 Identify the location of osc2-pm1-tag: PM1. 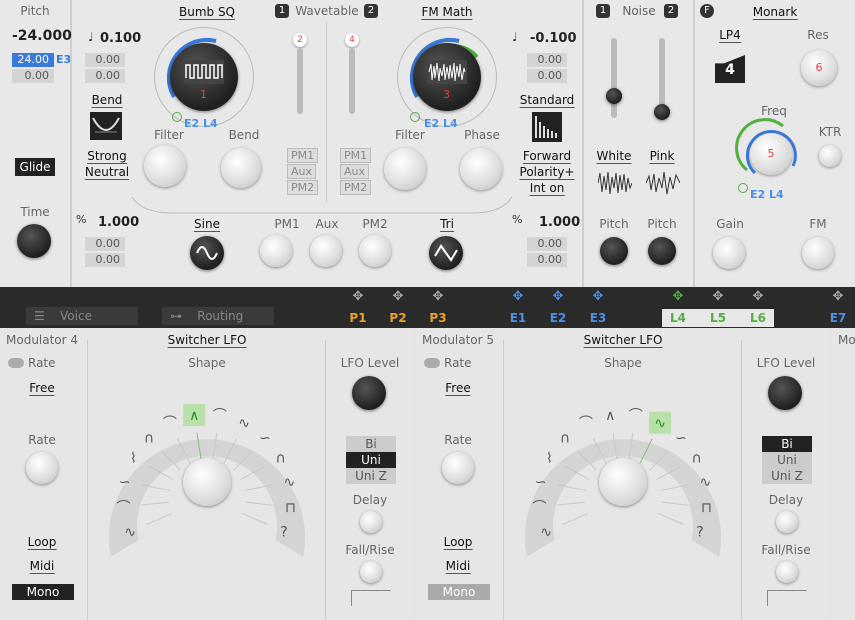
(356, 155).